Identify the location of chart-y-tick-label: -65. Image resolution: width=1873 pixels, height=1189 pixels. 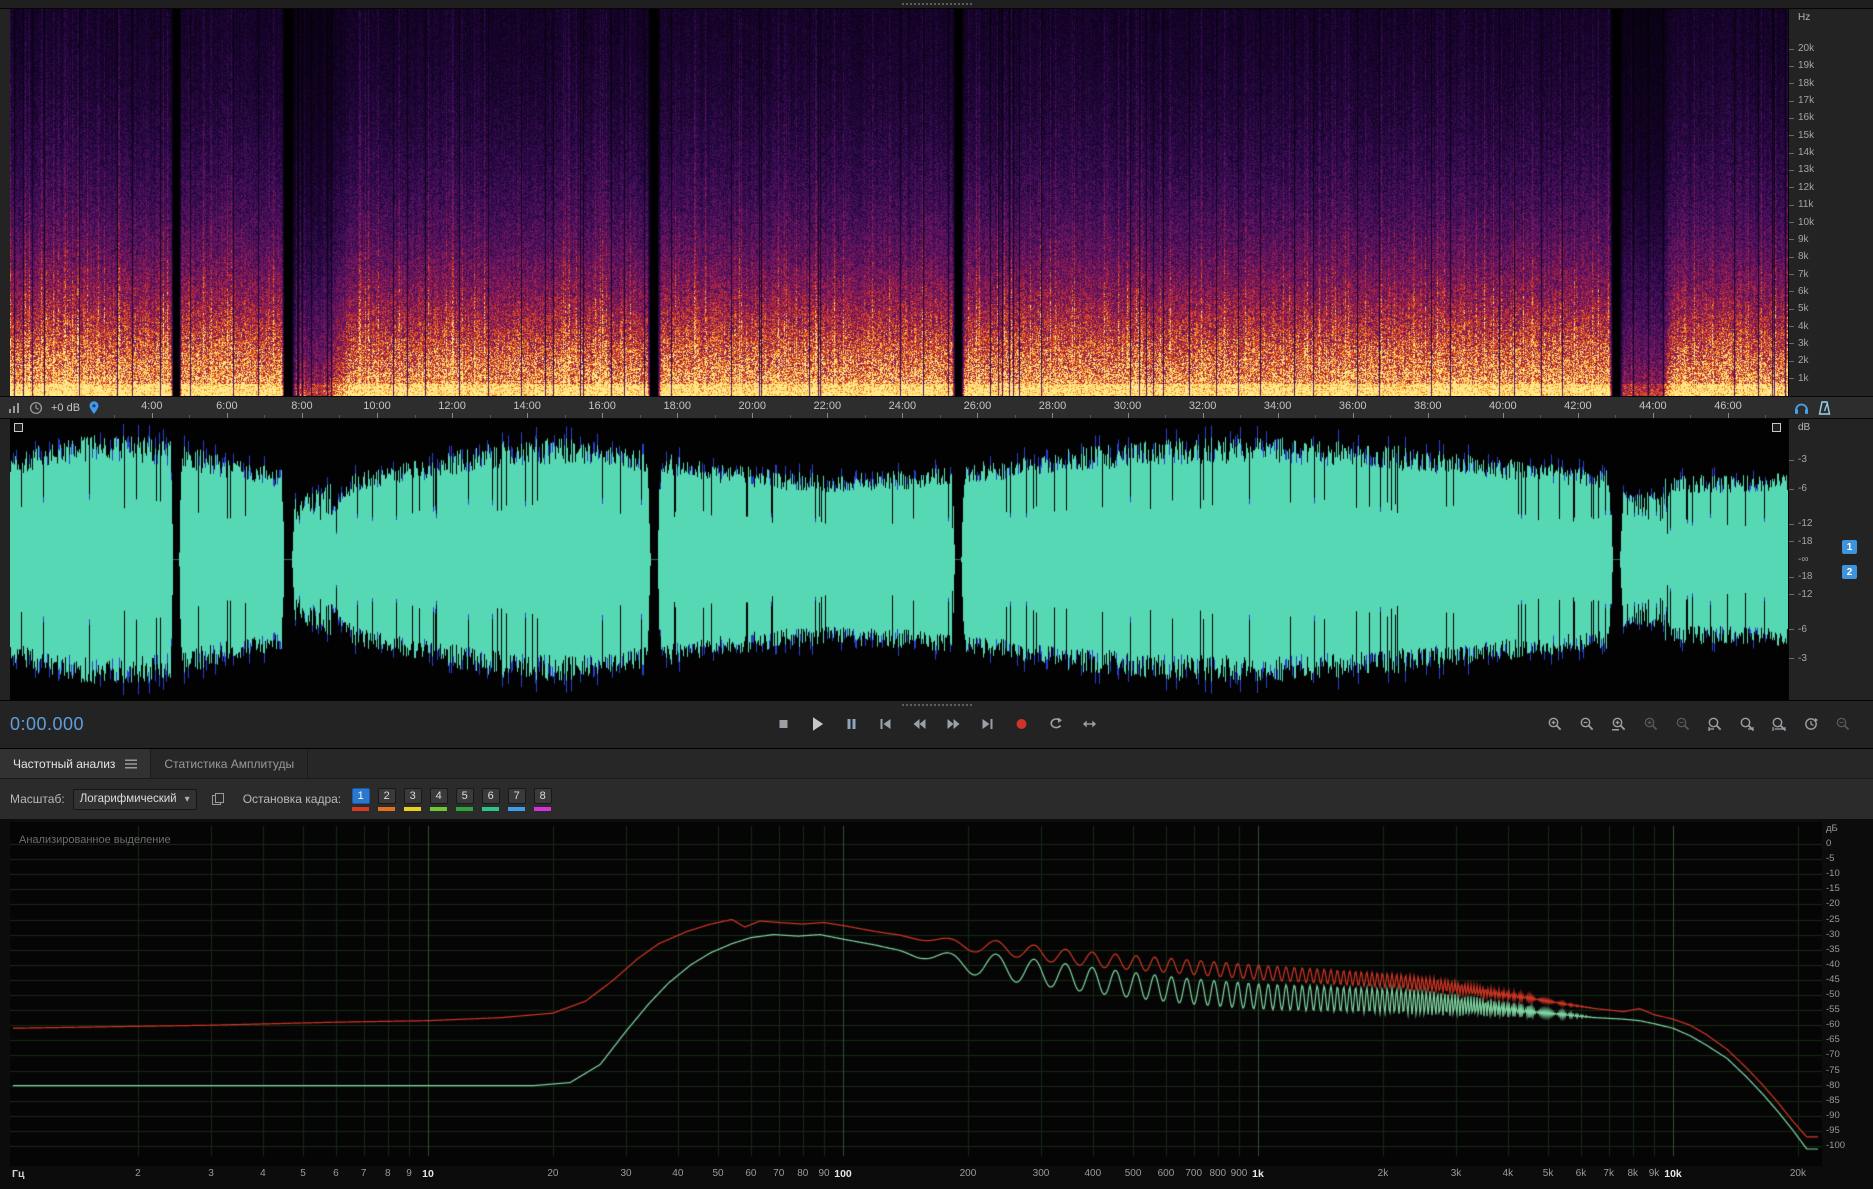
(1833, 1040).